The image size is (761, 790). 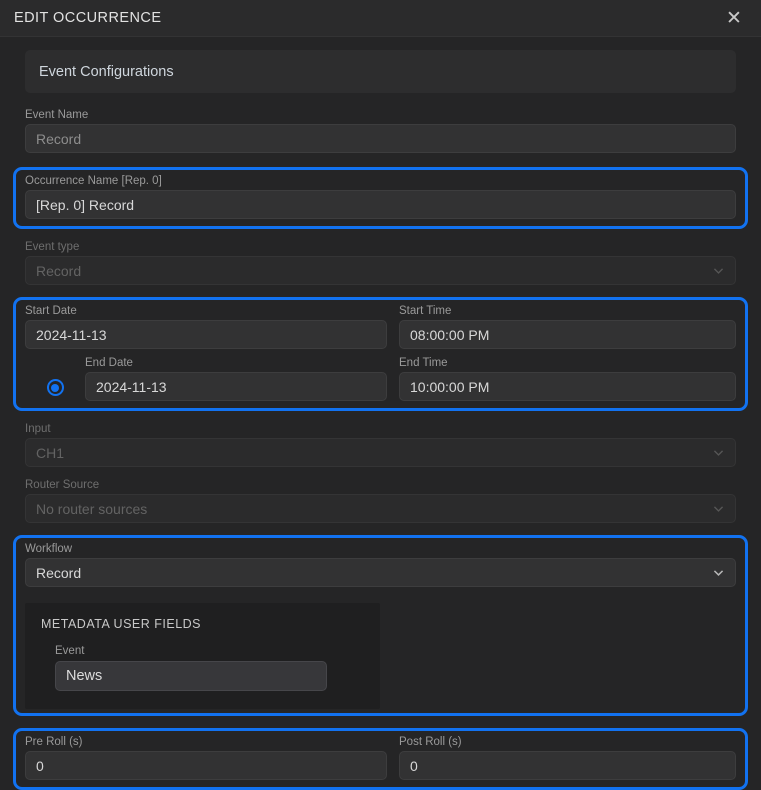 I want to click on pre-roll-field: Pre Roll (s) 0, so click(x=206, y=758).